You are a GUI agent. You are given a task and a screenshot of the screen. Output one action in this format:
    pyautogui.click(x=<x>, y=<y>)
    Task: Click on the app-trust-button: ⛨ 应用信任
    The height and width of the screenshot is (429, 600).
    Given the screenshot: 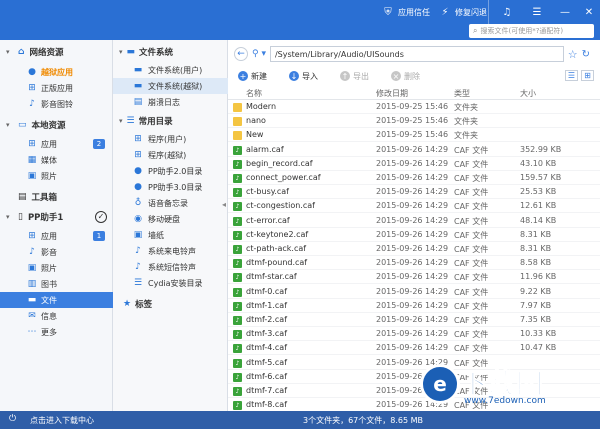 What is the action you would take?
    pyautogui.click(x=405, y=12)
    